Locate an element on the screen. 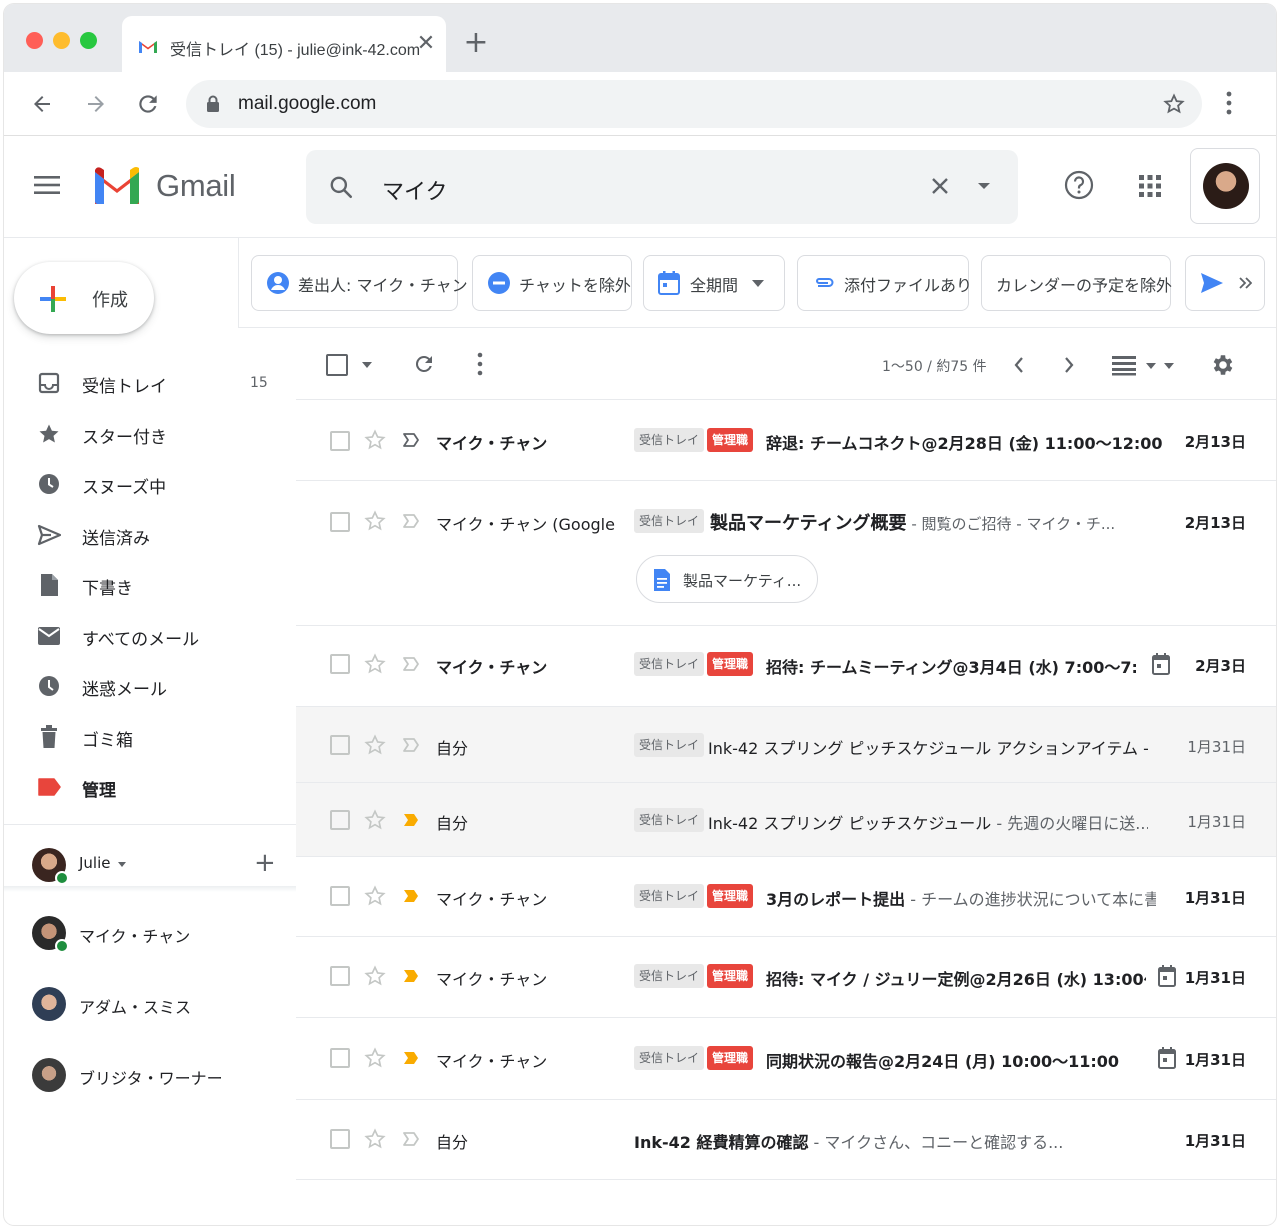 The image size is (1280, 1229). input-tools-chevron-down-icon is located at coordinates (1169, 366).